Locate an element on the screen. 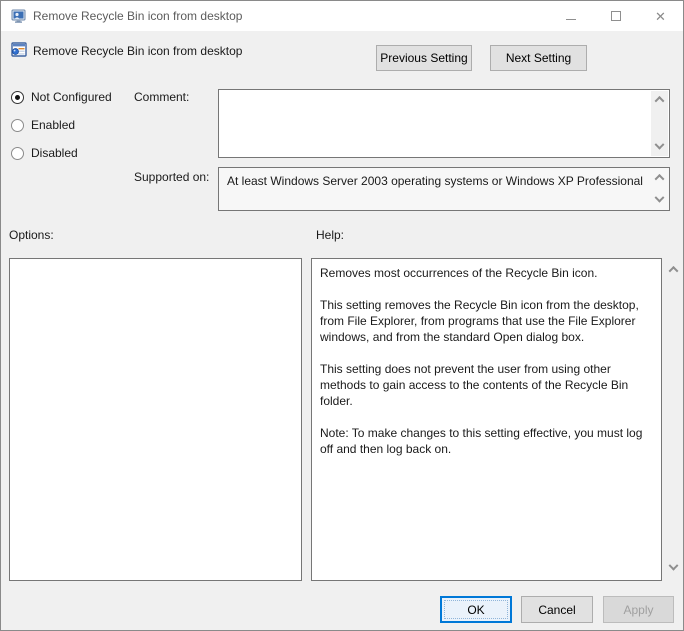  ok-button: OK is located at coordinates (476, 609).